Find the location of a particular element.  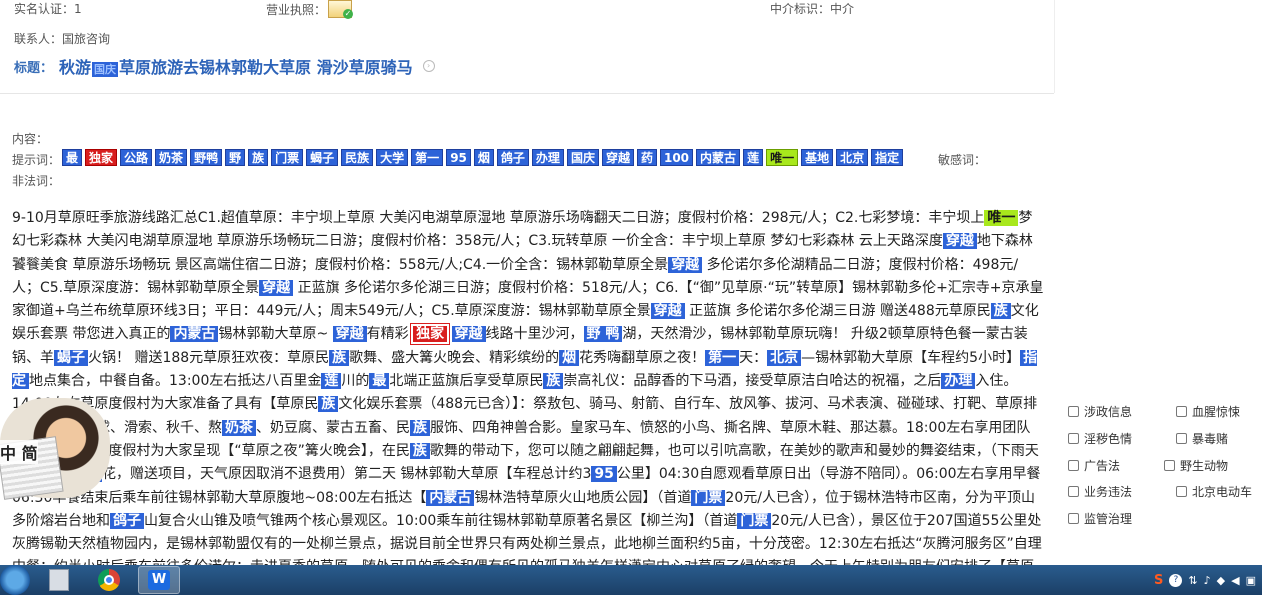

info-icon: › is located at coordinates (428, 66).